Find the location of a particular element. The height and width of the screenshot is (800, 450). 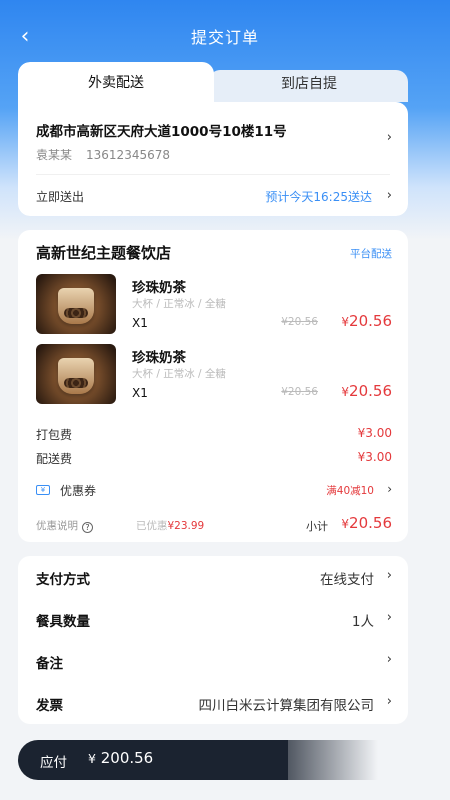

contact-phone: 13612345678 is located at coordinates (128, 155).